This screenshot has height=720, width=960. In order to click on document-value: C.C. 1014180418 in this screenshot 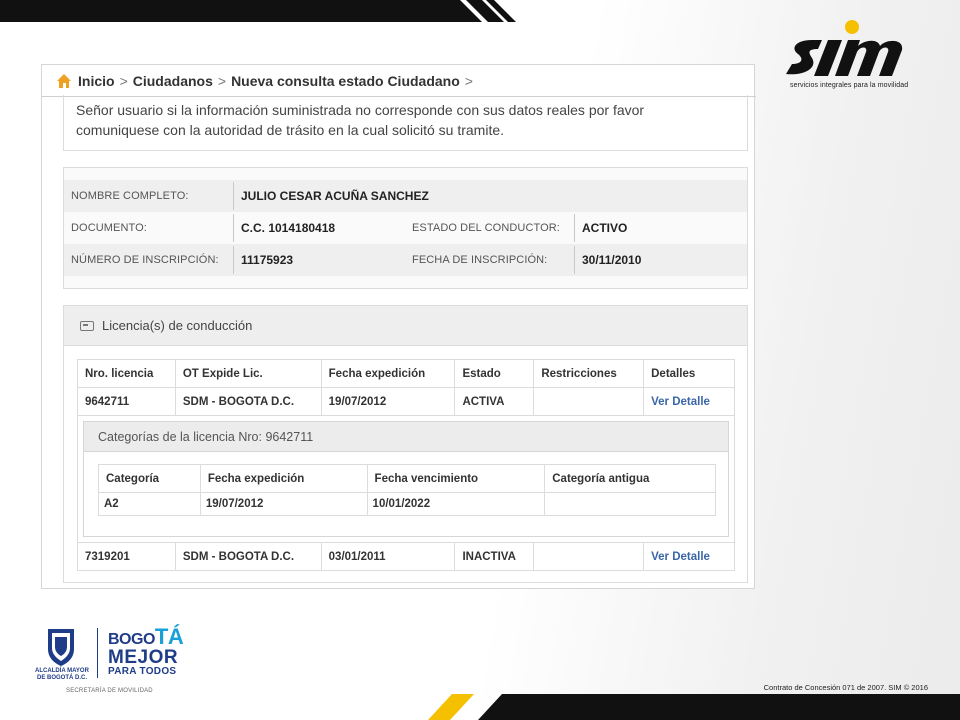, I will do `click(288, 228)`.